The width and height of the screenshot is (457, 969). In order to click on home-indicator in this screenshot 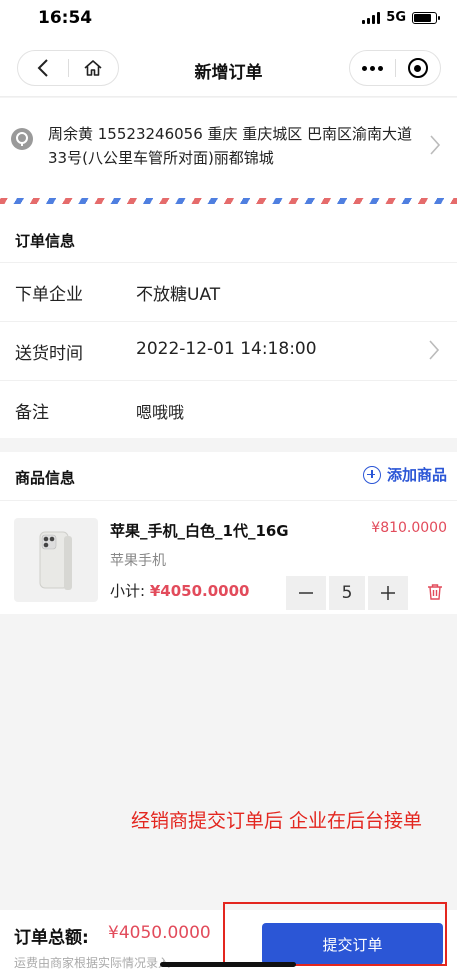, I will do `click(228, 964)`.